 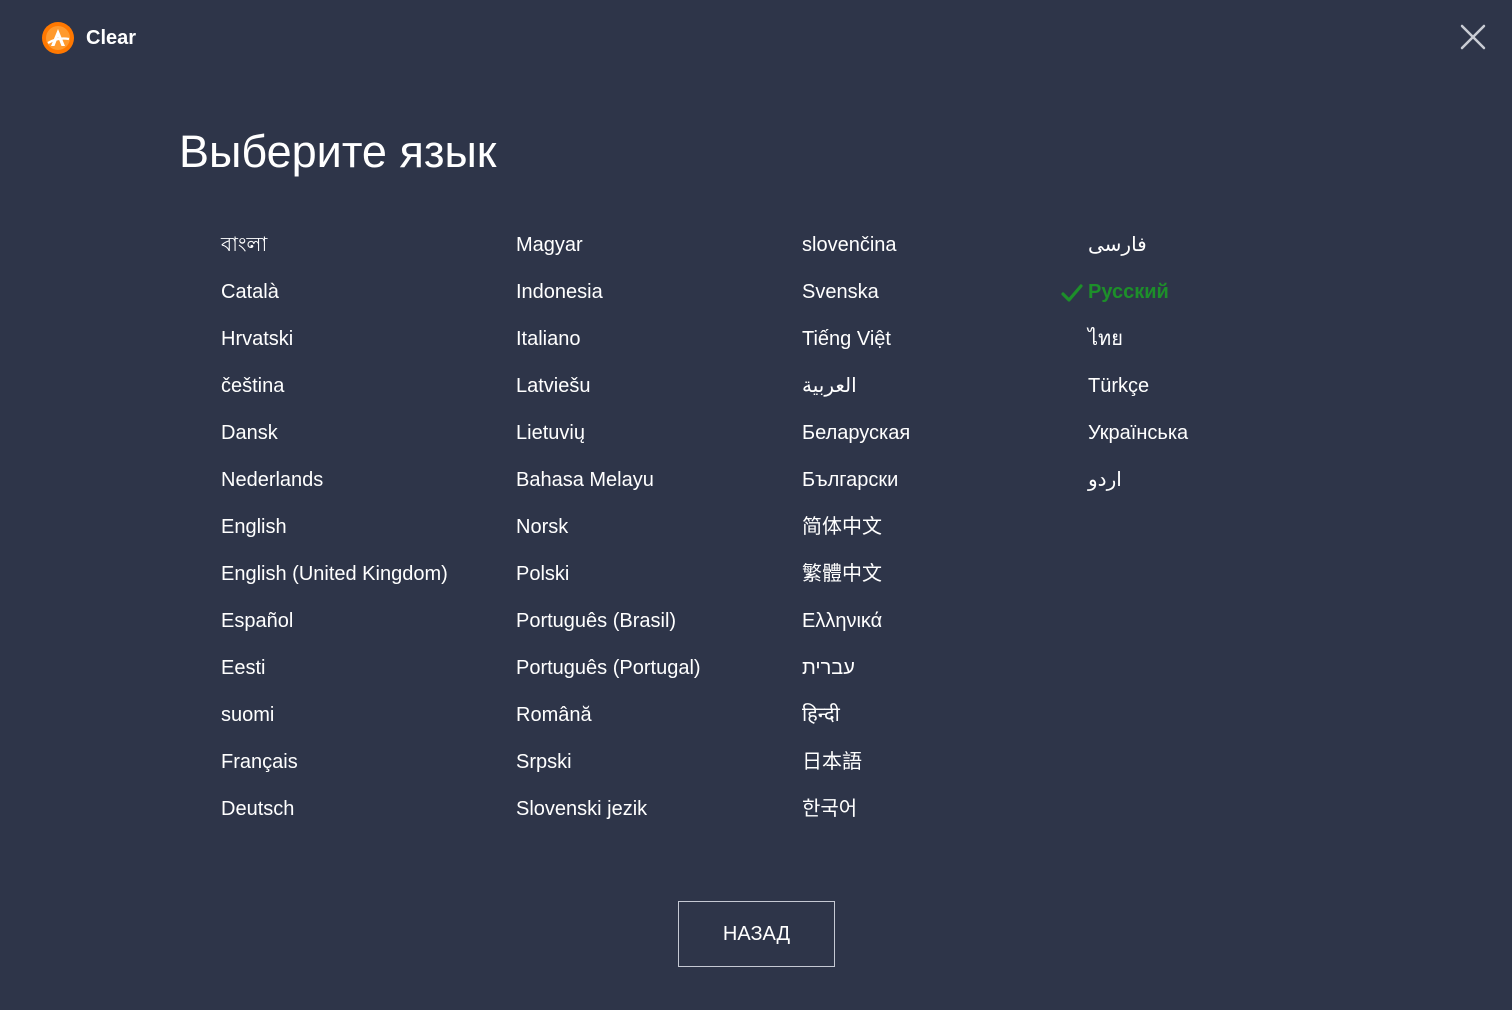 I want to click on language-option: čeština, so click(x=334, y=386).